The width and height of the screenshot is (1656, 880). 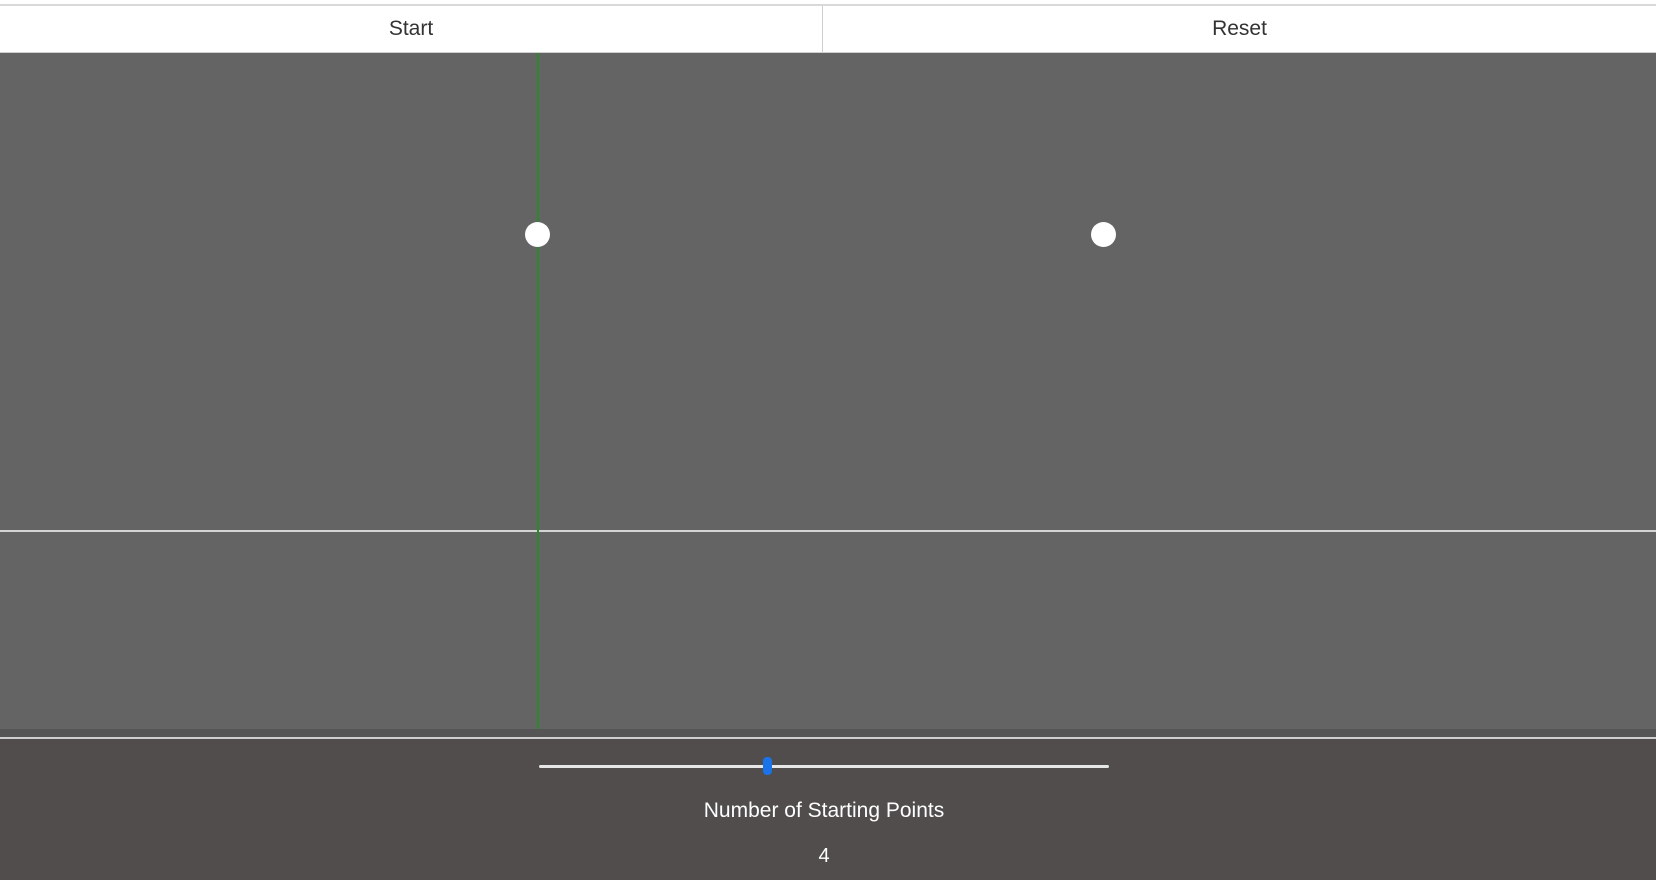 What do you see at coordinates (767, 766) in the screenshot?
I see `slider-thumb` at bounding box center [767, 766].